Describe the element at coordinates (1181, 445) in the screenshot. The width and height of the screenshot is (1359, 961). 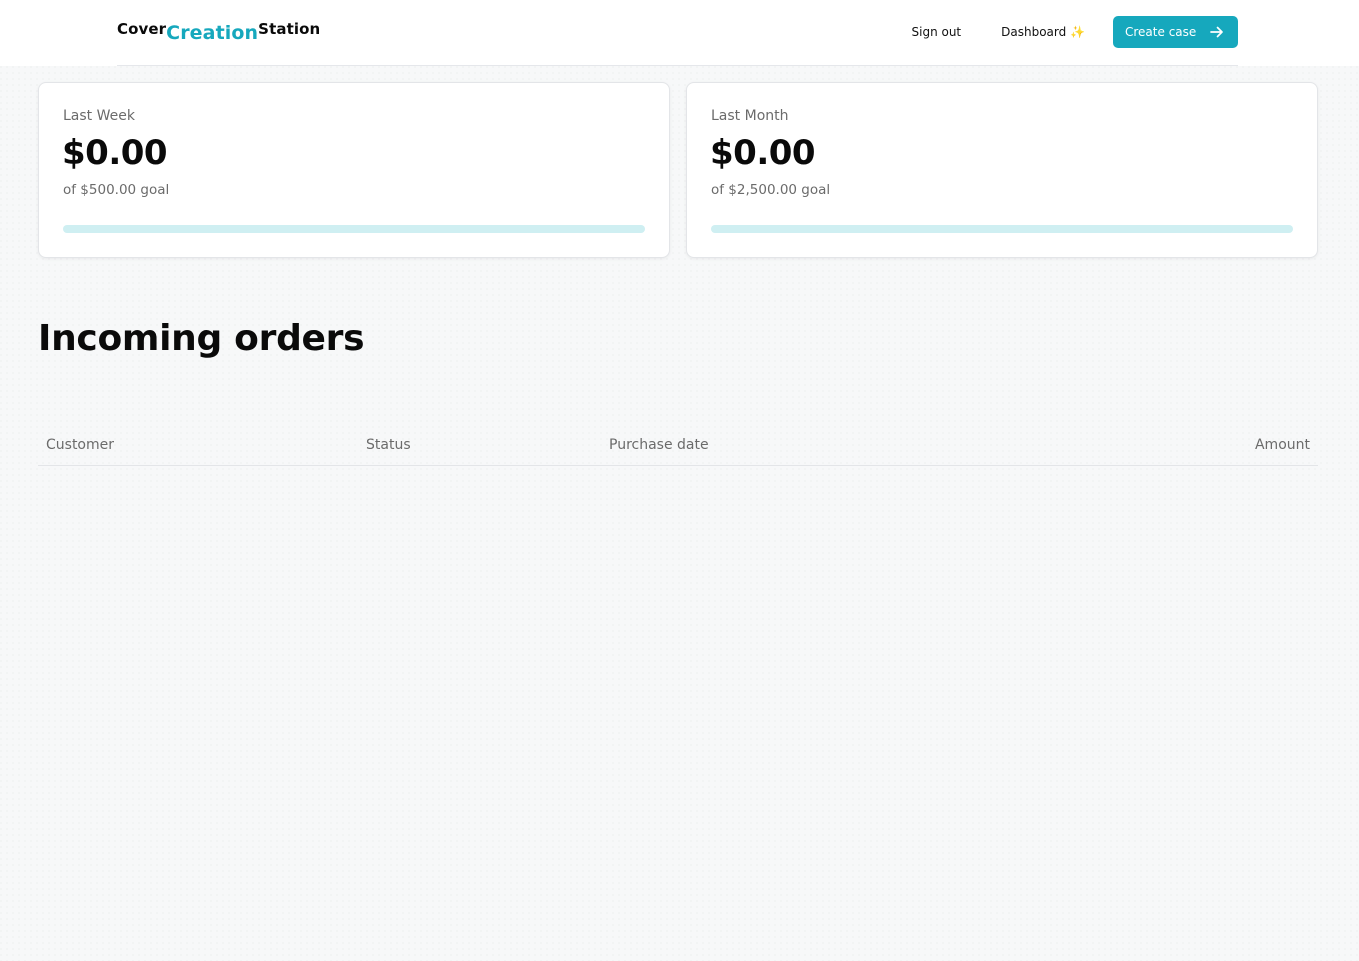
I see `column-header-amount: Amount` at that location.